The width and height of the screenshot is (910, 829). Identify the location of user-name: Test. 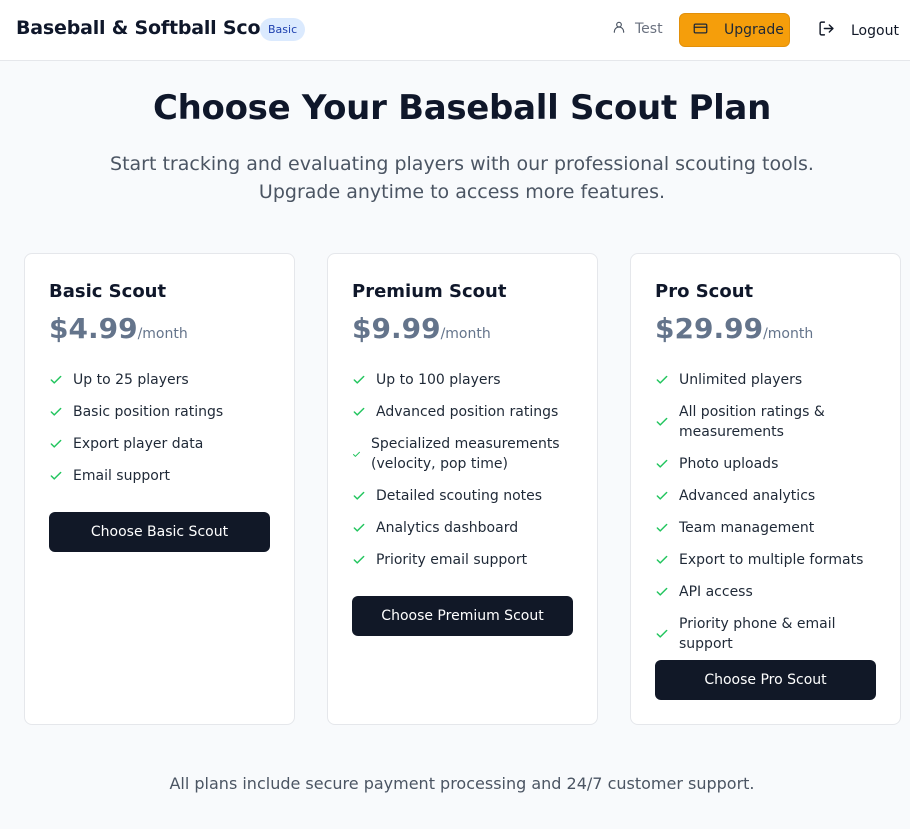
(649, 29).